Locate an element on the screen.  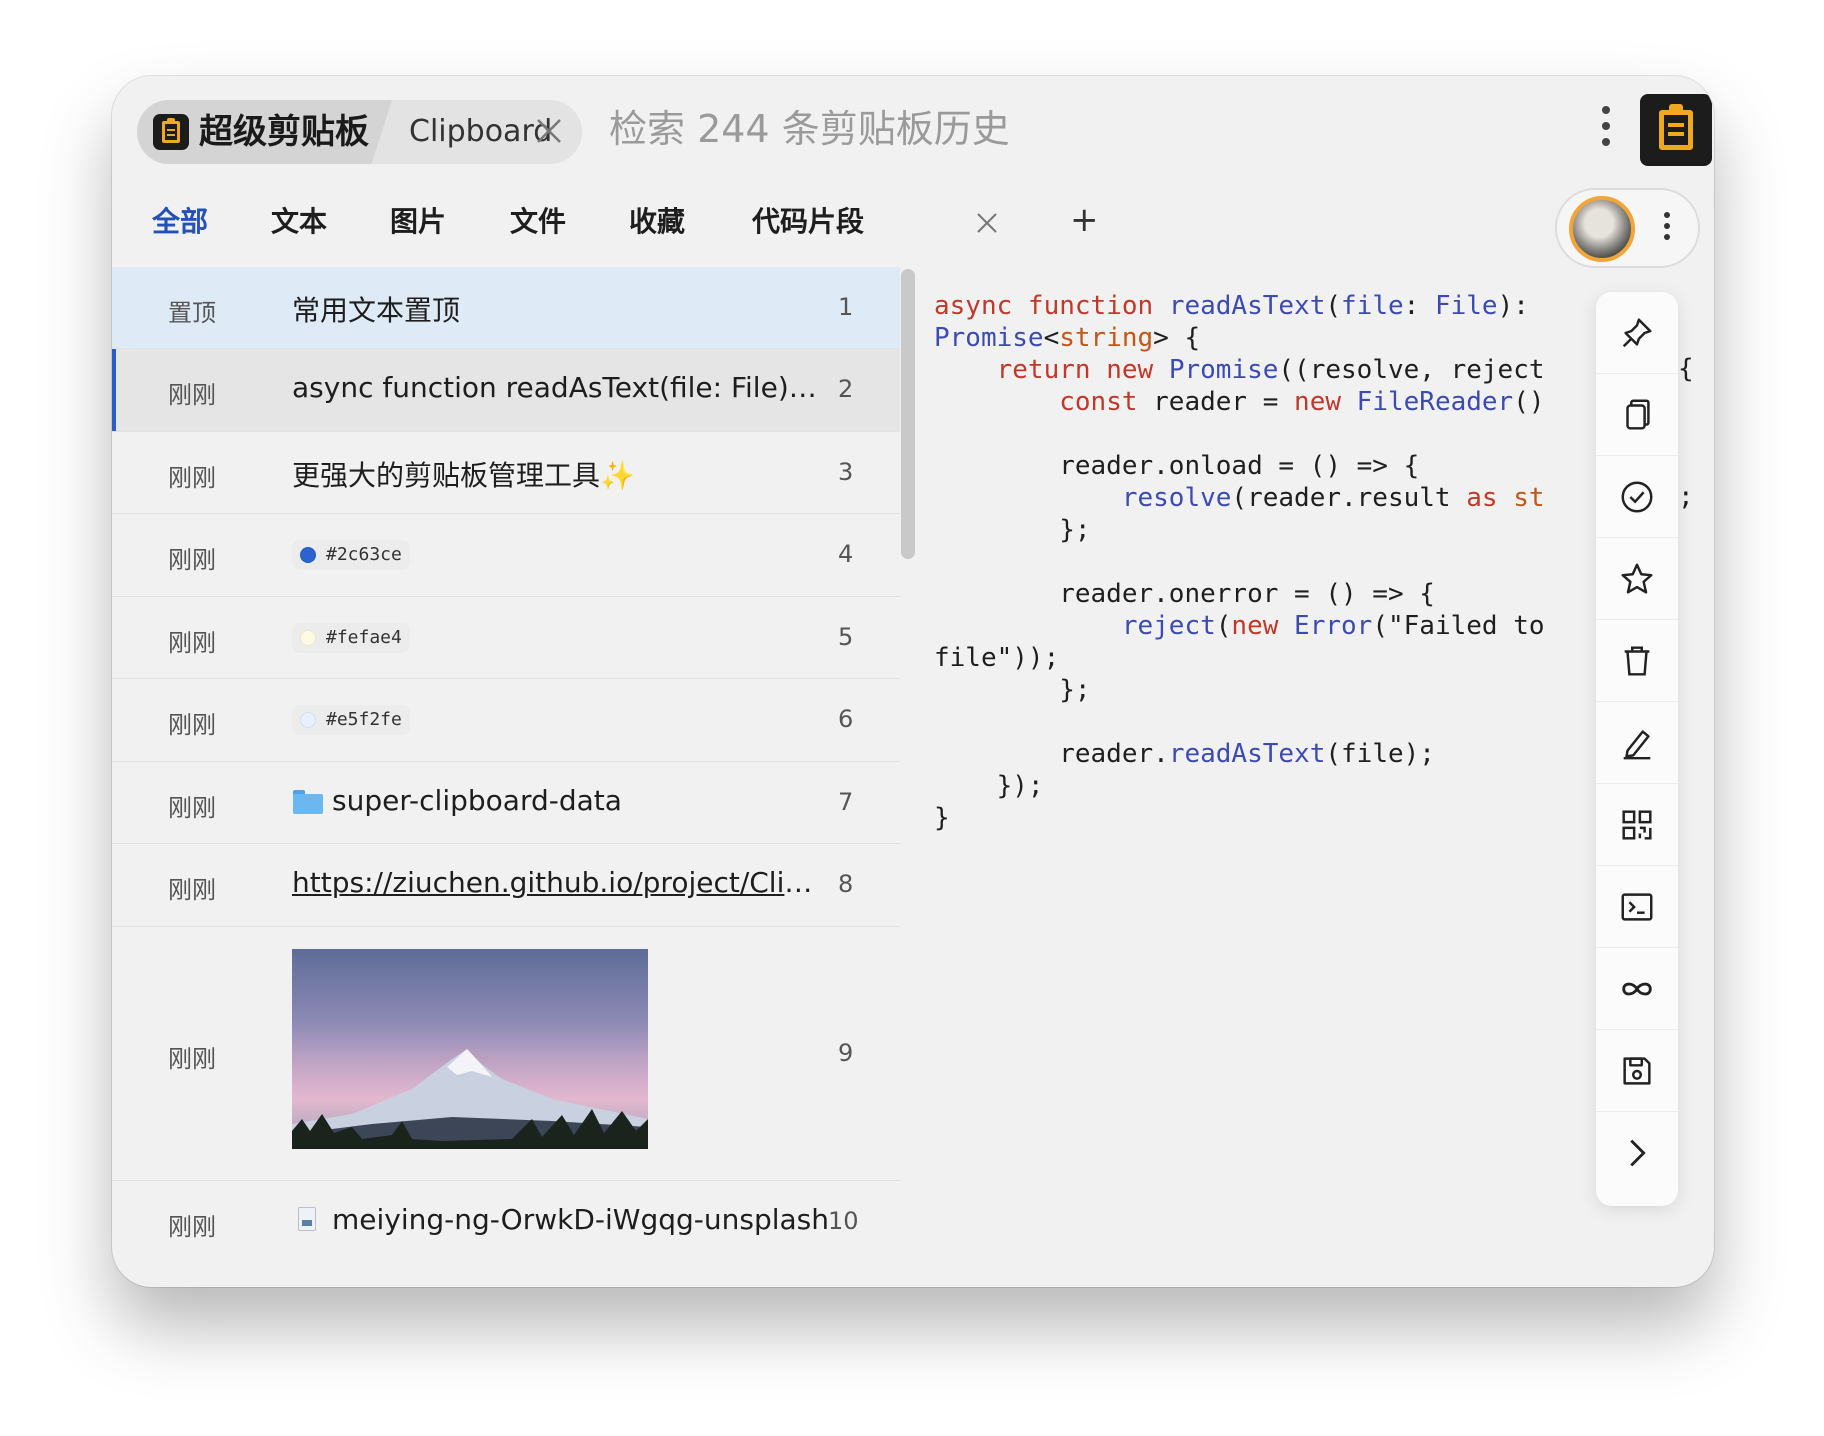
add-category-button: + is located at coordinates (1084, 220).